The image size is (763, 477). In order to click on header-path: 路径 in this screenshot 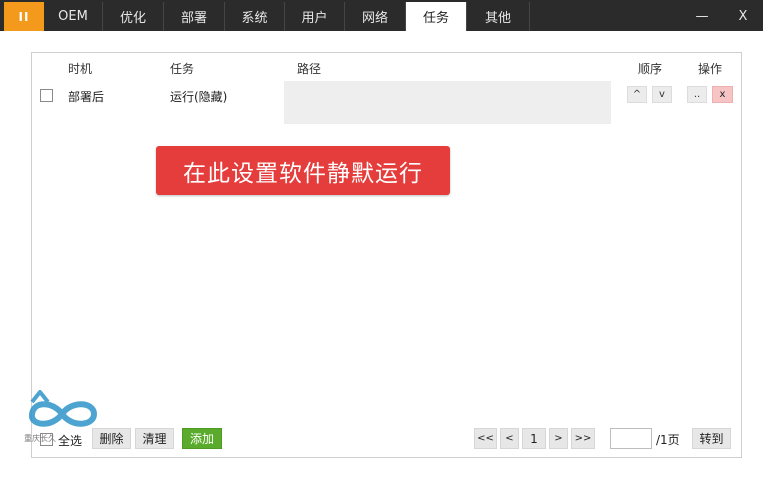, I will do `click(309, 69)`.